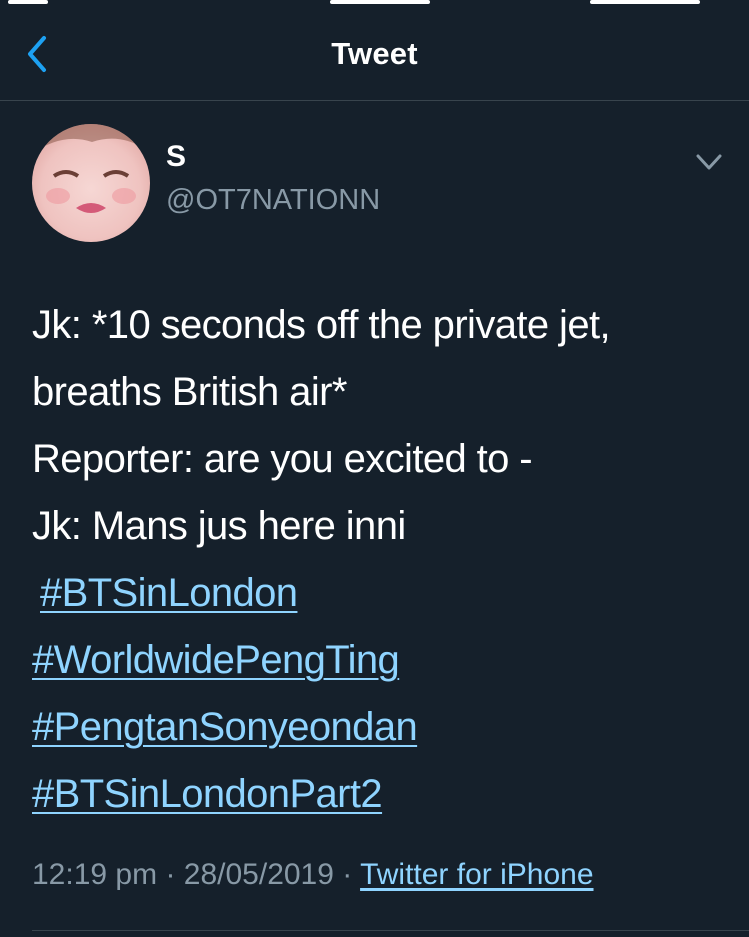 The width and height of the screenshot is (749, 937). Describe the element at coordinates (321, 325) in the screenshot. I see `tweet-line: Jk: *10 seconds off the private jet,` at that location.